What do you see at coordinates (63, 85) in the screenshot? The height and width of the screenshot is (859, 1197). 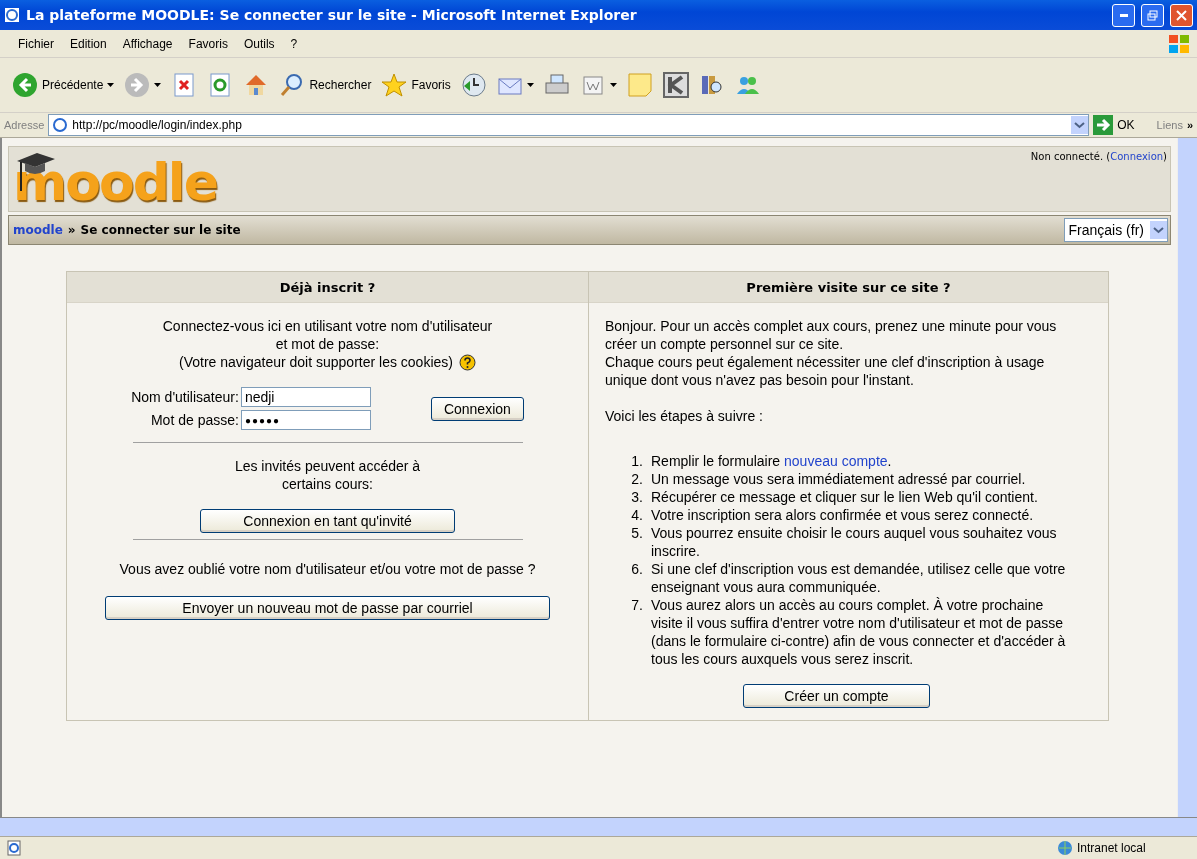 I see `toolbar-button: Précédente` at bounding box center [63, 85].